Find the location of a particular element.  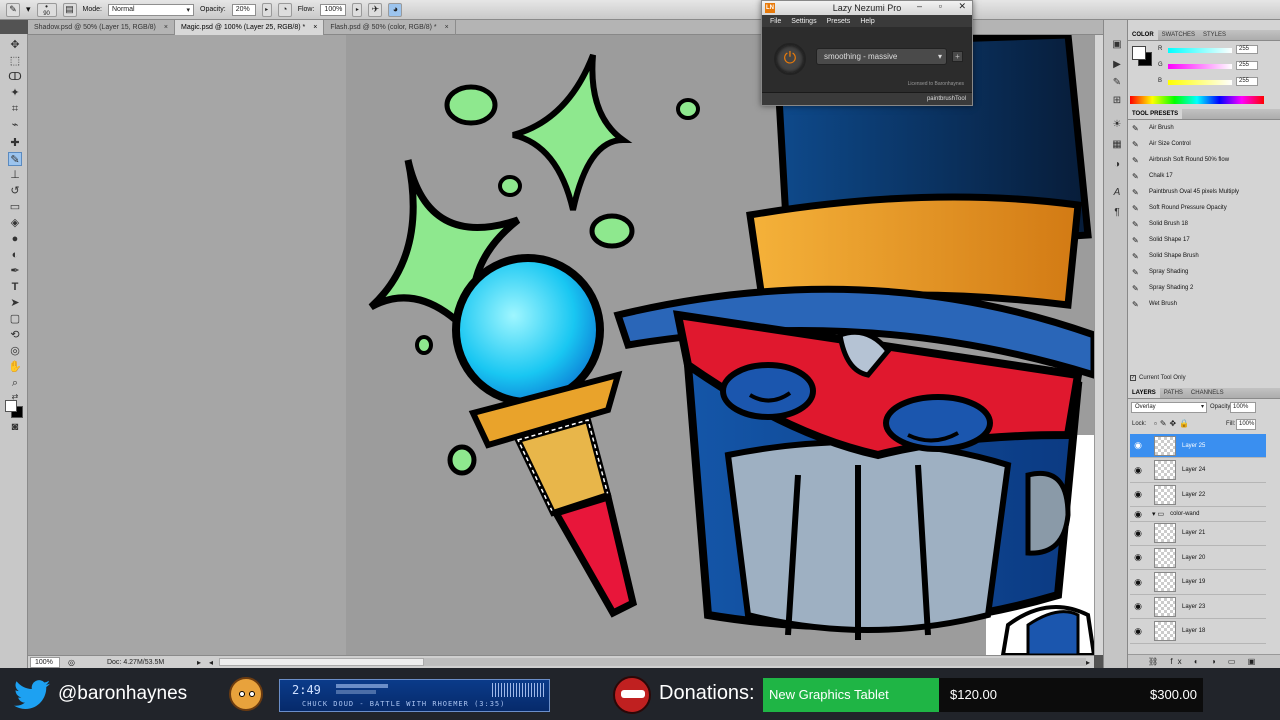

scroll-left-icon: ◂ is located at coordinates (211, 662).